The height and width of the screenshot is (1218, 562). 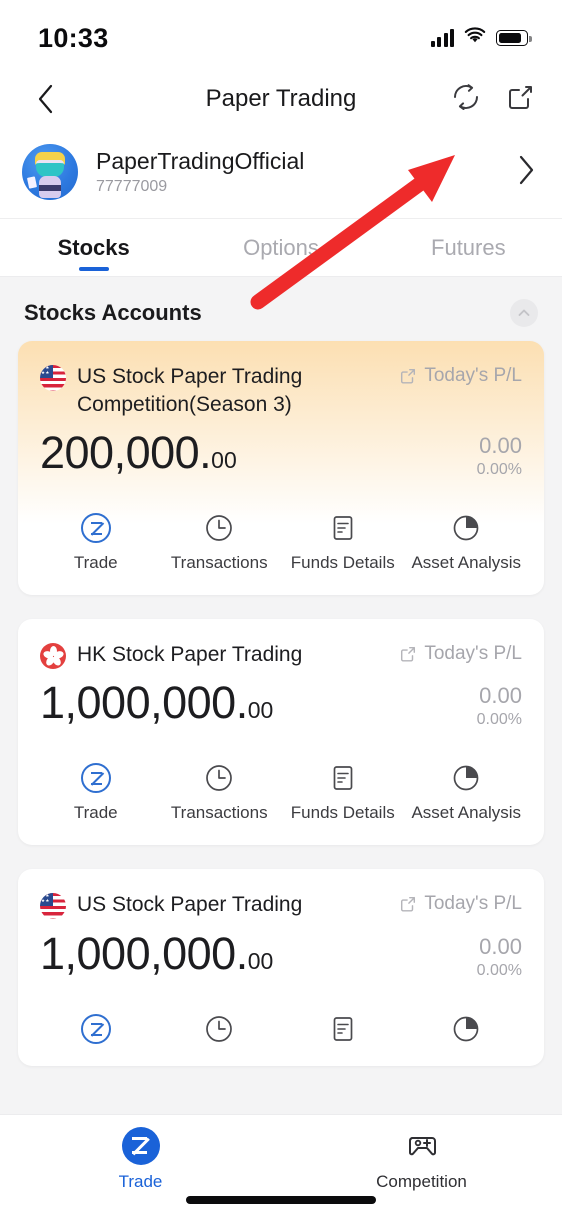 What do you see at coordinates (514, 38) in the screenshot?
I see `battery-icon` at bounding box center [514, 38].